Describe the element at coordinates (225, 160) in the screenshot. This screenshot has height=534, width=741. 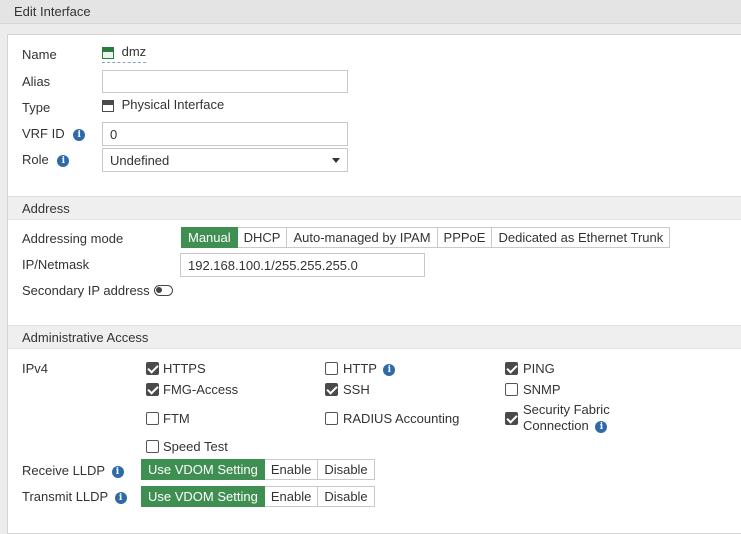
I see `role-select: Undefined` at that location.